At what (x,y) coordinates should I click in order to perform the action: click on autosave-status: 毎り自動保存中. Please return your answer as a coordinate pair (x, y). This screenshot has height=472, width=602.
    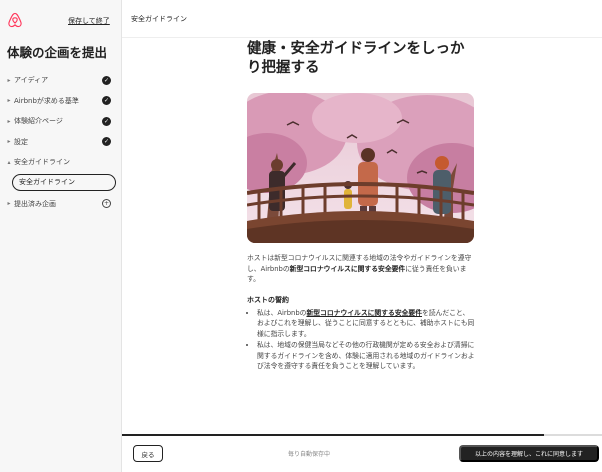
    Looking at the image, I should click on (309, 454).